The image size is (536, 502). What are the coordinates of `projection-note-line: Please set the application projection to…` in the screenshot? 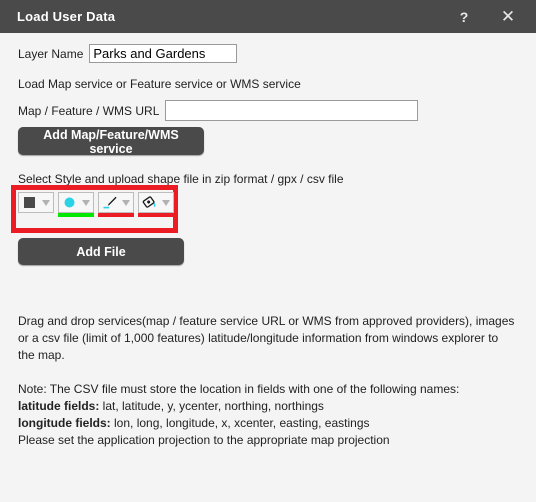 It's located at (204, 440).